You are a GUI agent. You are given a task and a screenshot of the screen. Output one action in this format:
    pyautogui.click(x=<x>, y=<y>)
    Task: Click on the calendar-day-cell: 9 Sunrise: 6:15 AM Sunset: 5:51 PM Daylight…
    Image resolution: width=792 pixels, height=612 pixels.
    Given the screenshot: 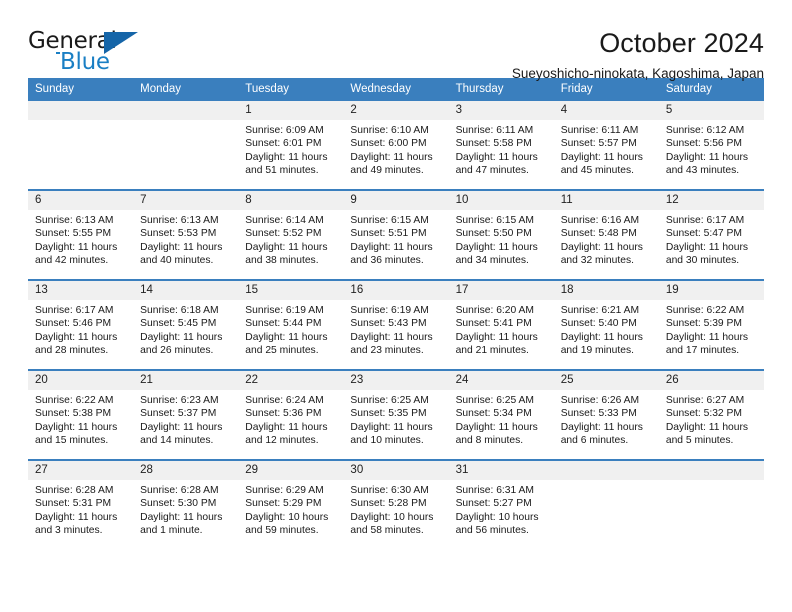 What is the action you would take?
    pyautogui.click(x=396, y=235)
    